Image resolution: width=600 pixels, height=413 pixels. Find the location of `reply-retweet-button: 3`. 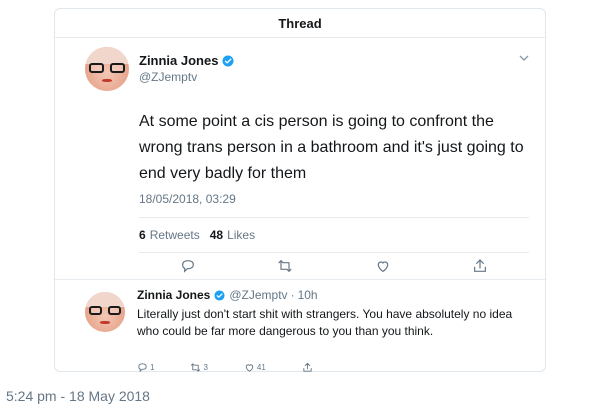

reply-retweet-button: 3 is located at coordinates (199, 367).